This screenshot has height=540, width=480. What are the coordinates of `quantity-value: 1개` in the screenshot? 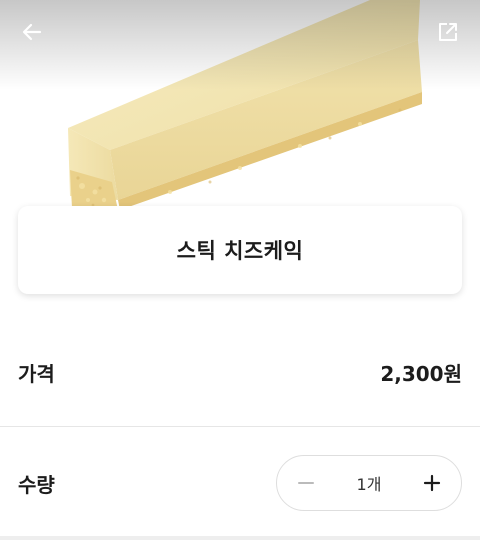 It's located at (369, 484).